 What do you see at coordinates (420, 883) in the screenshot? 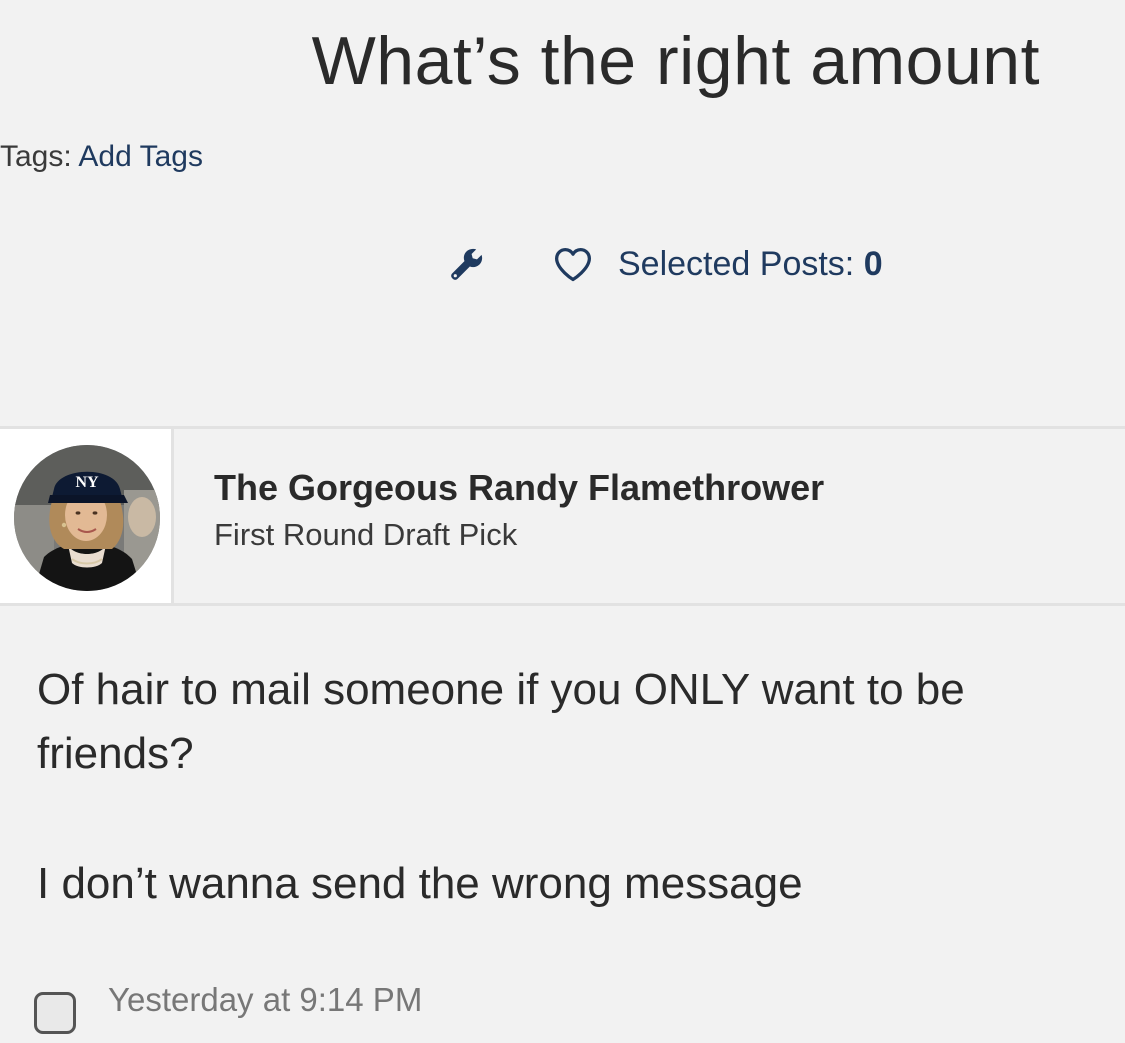
I see `post-paragraph: I don’t wanna send the wrong message` at bounding box center [420, 883].